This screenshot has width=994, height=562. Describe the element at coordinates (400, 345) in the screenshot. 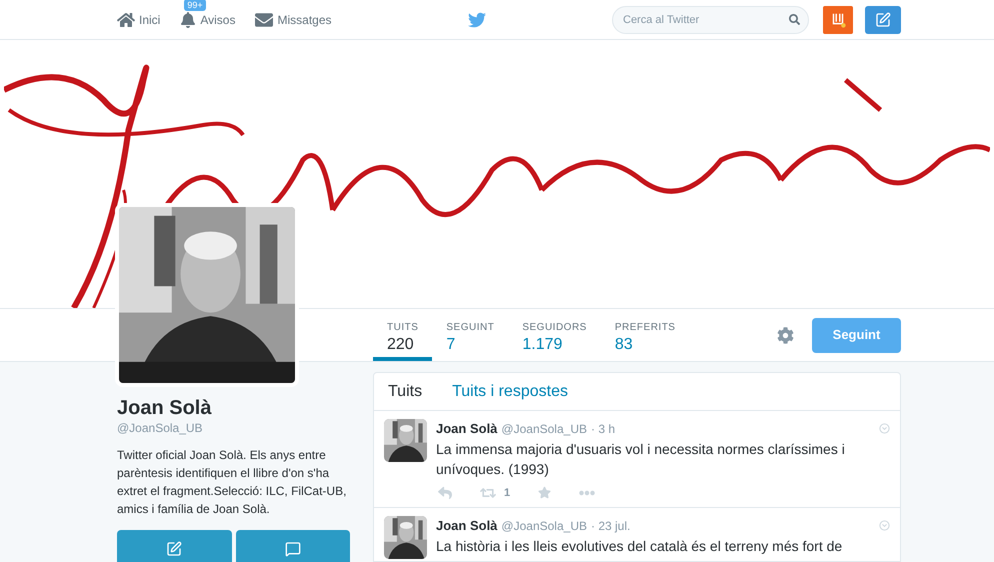

I see `stat-value: 220` at that location.